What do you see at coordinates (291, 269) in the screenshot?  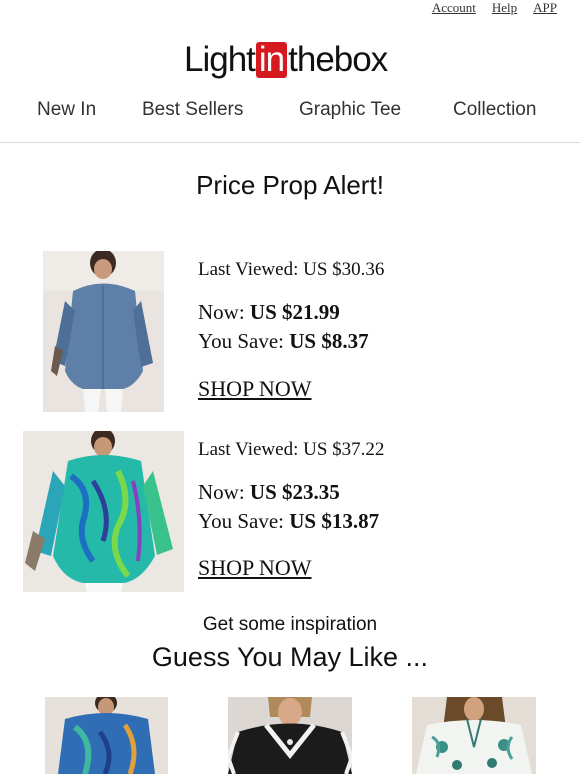 I see `last-viewed-price: Last Viewed: US $30.36` at bounding box center [291, 269].